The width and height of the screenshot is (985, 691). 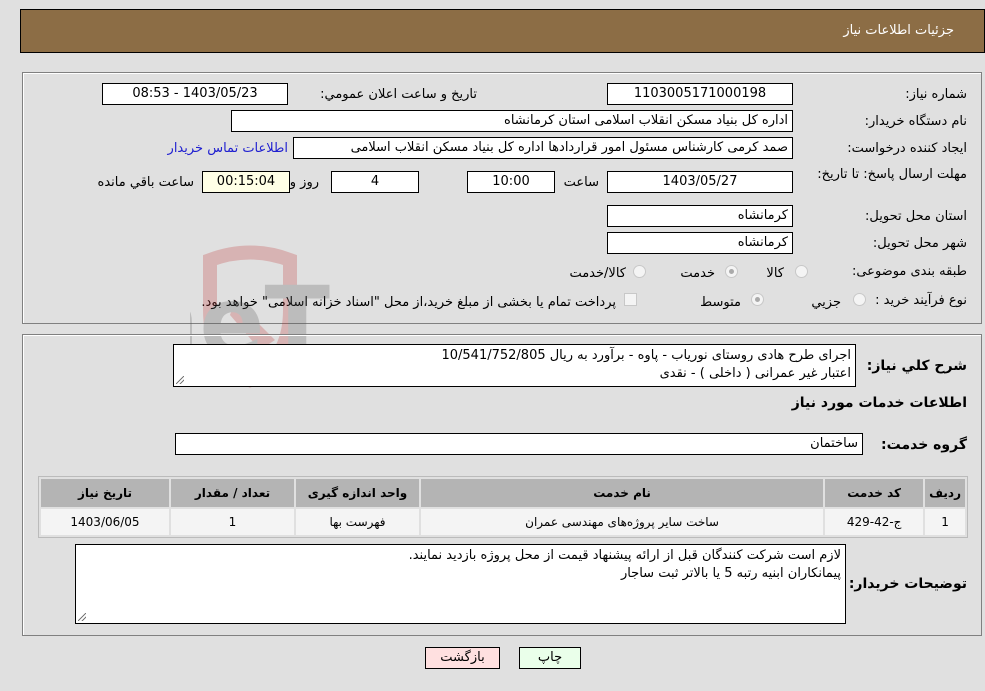 What do you see at coordinates (909, 271) in the screenshot?
I see `category-label: طبقه بندی موضوعی:` at bounding box center [909, 271].